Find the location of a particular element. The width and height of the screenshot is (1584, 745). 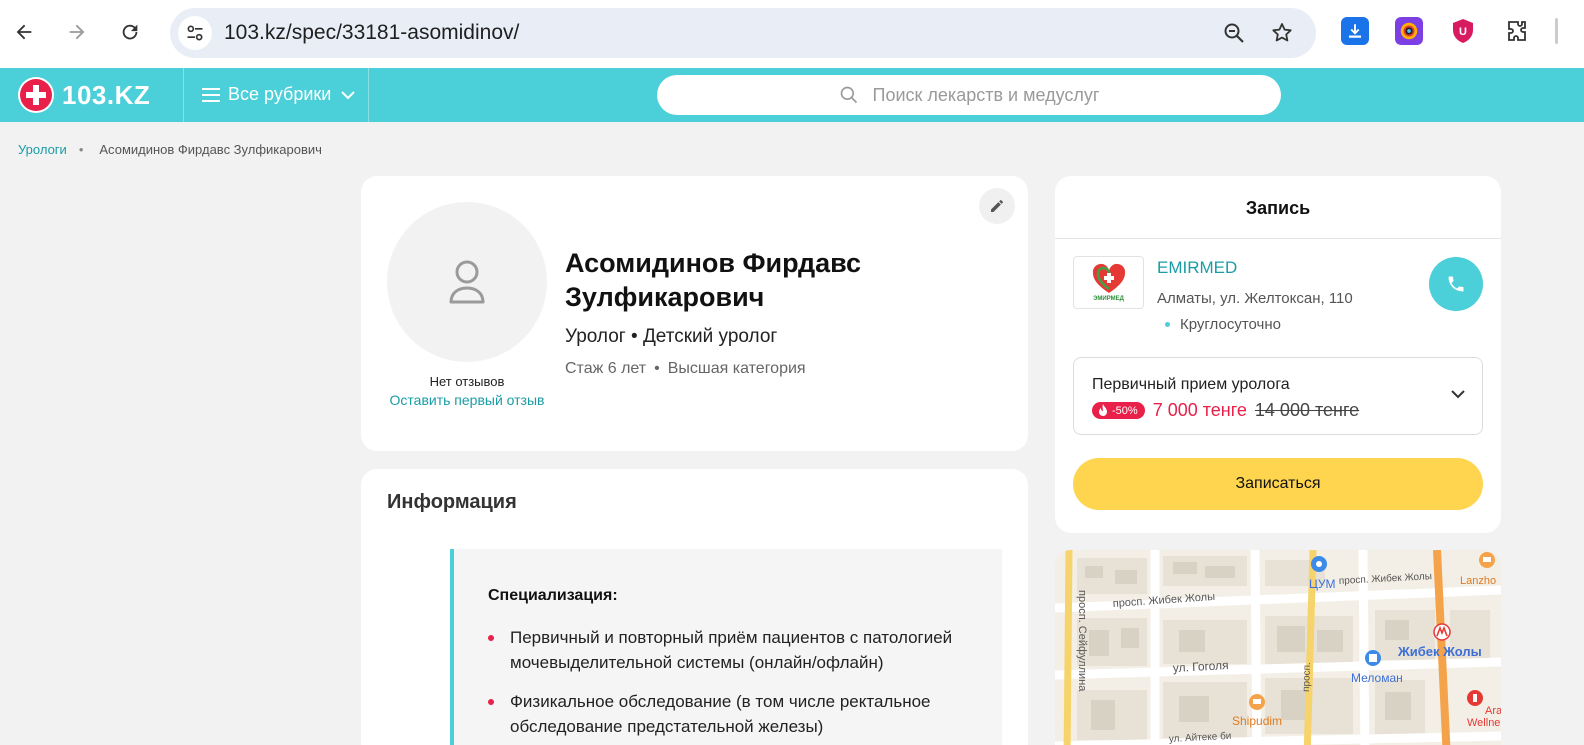

price-new: 7 000 тенге is located at coordinates (1199, 410).